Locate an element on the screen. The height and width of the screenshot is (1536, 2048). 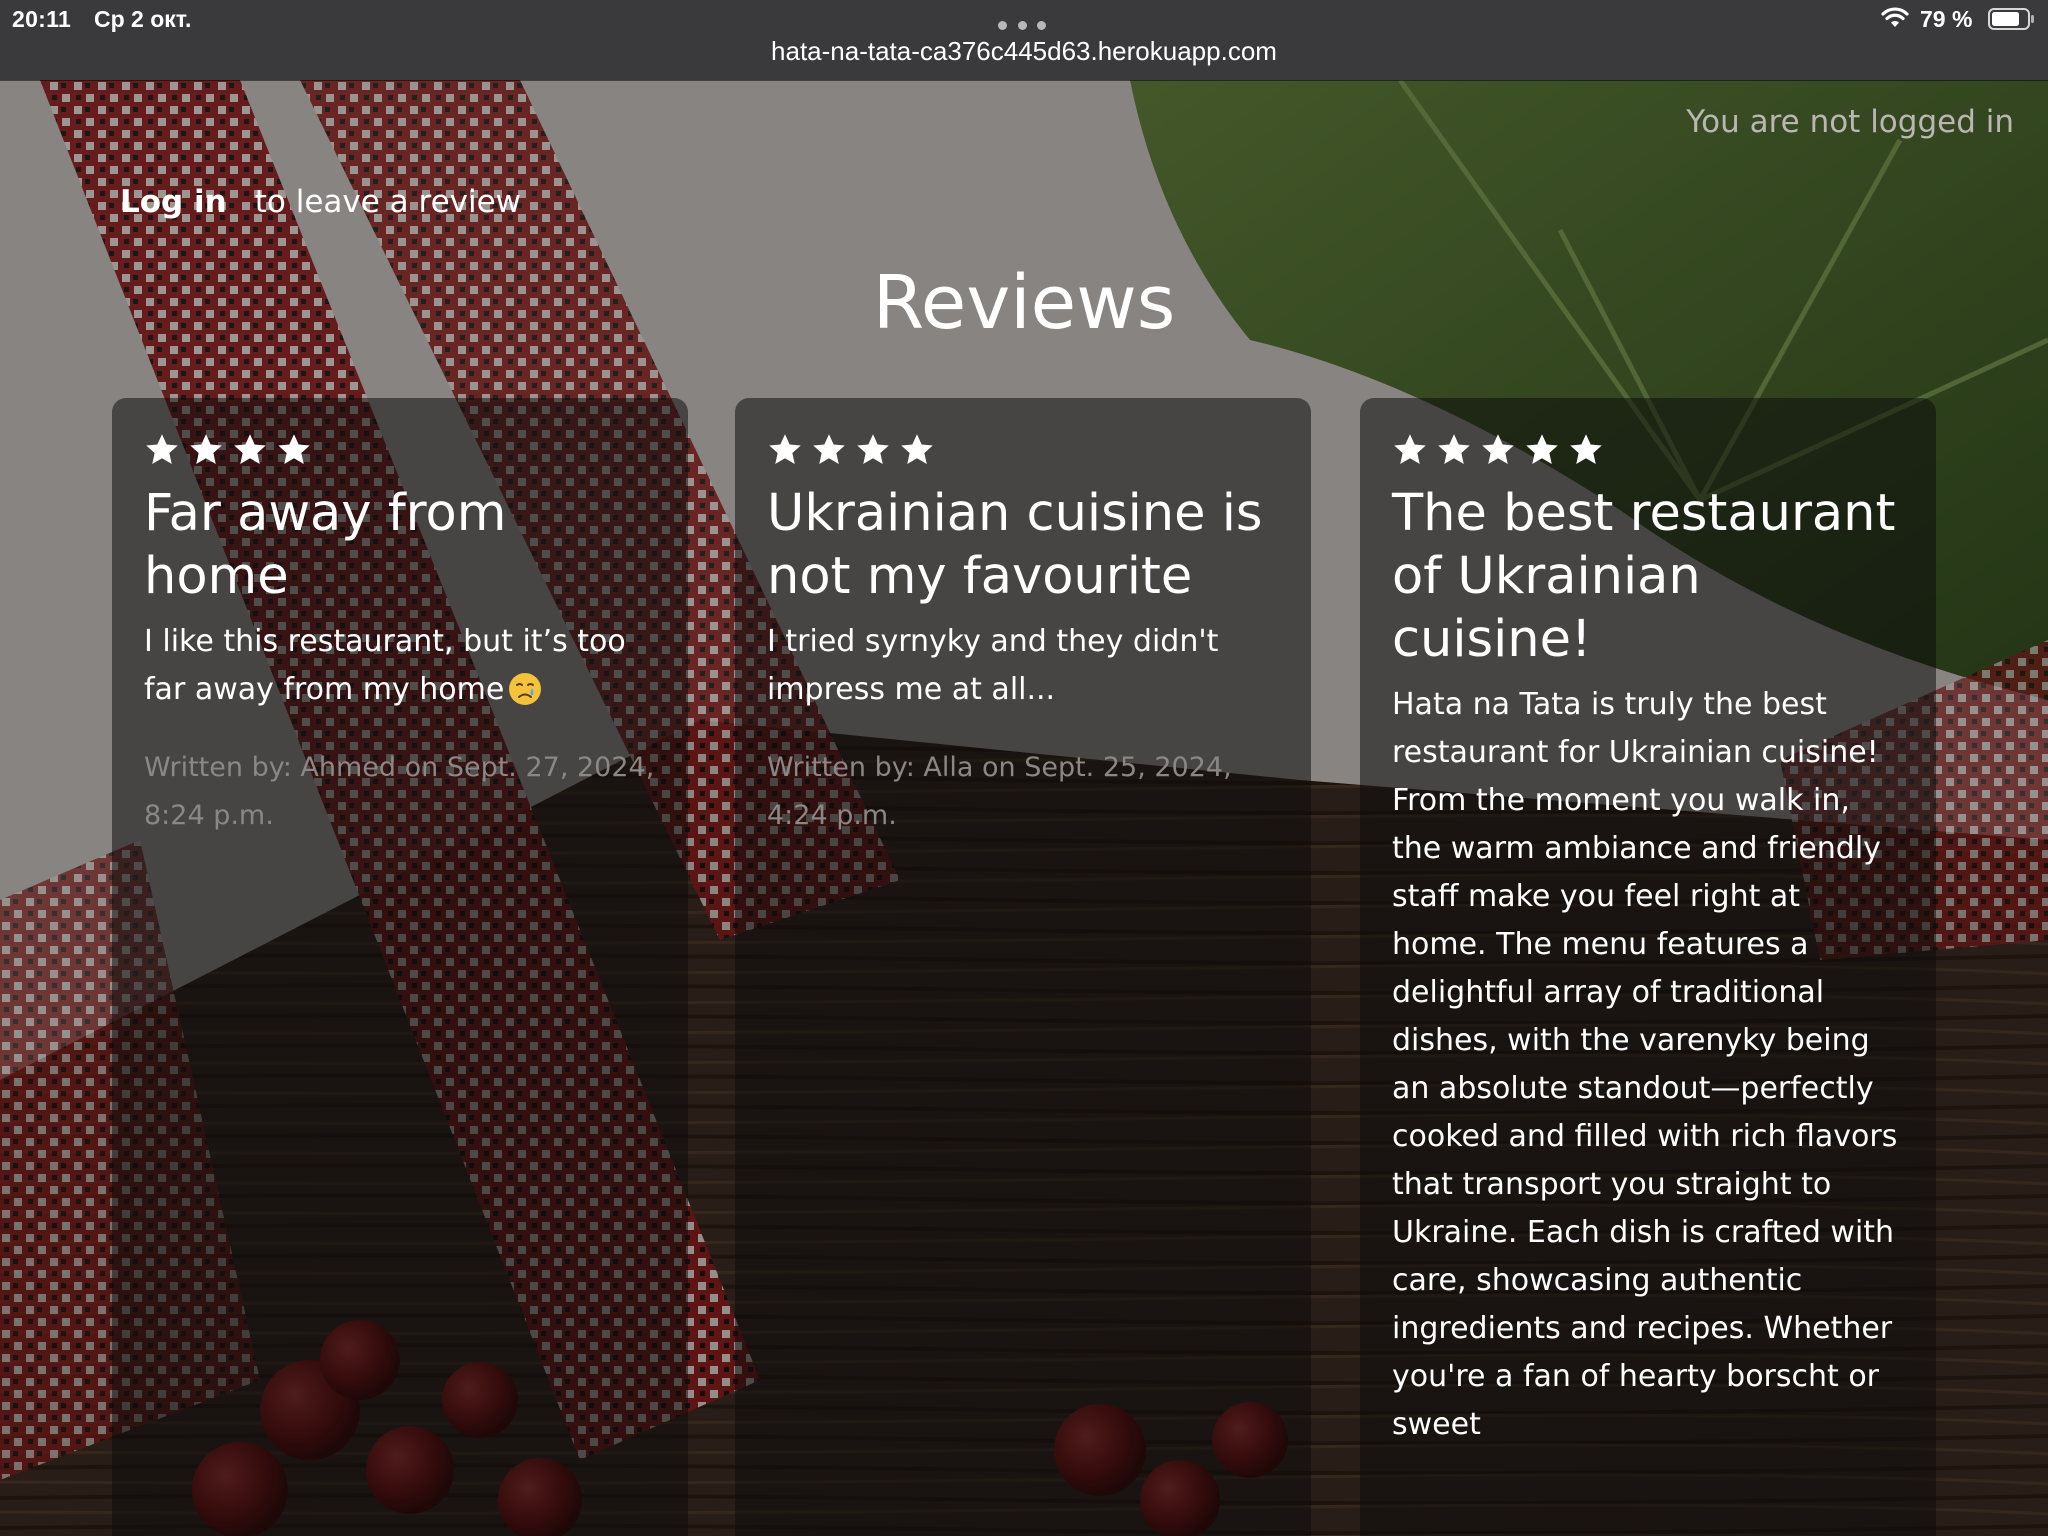
status-time: 20:11 is located at coordinates (42, 19).